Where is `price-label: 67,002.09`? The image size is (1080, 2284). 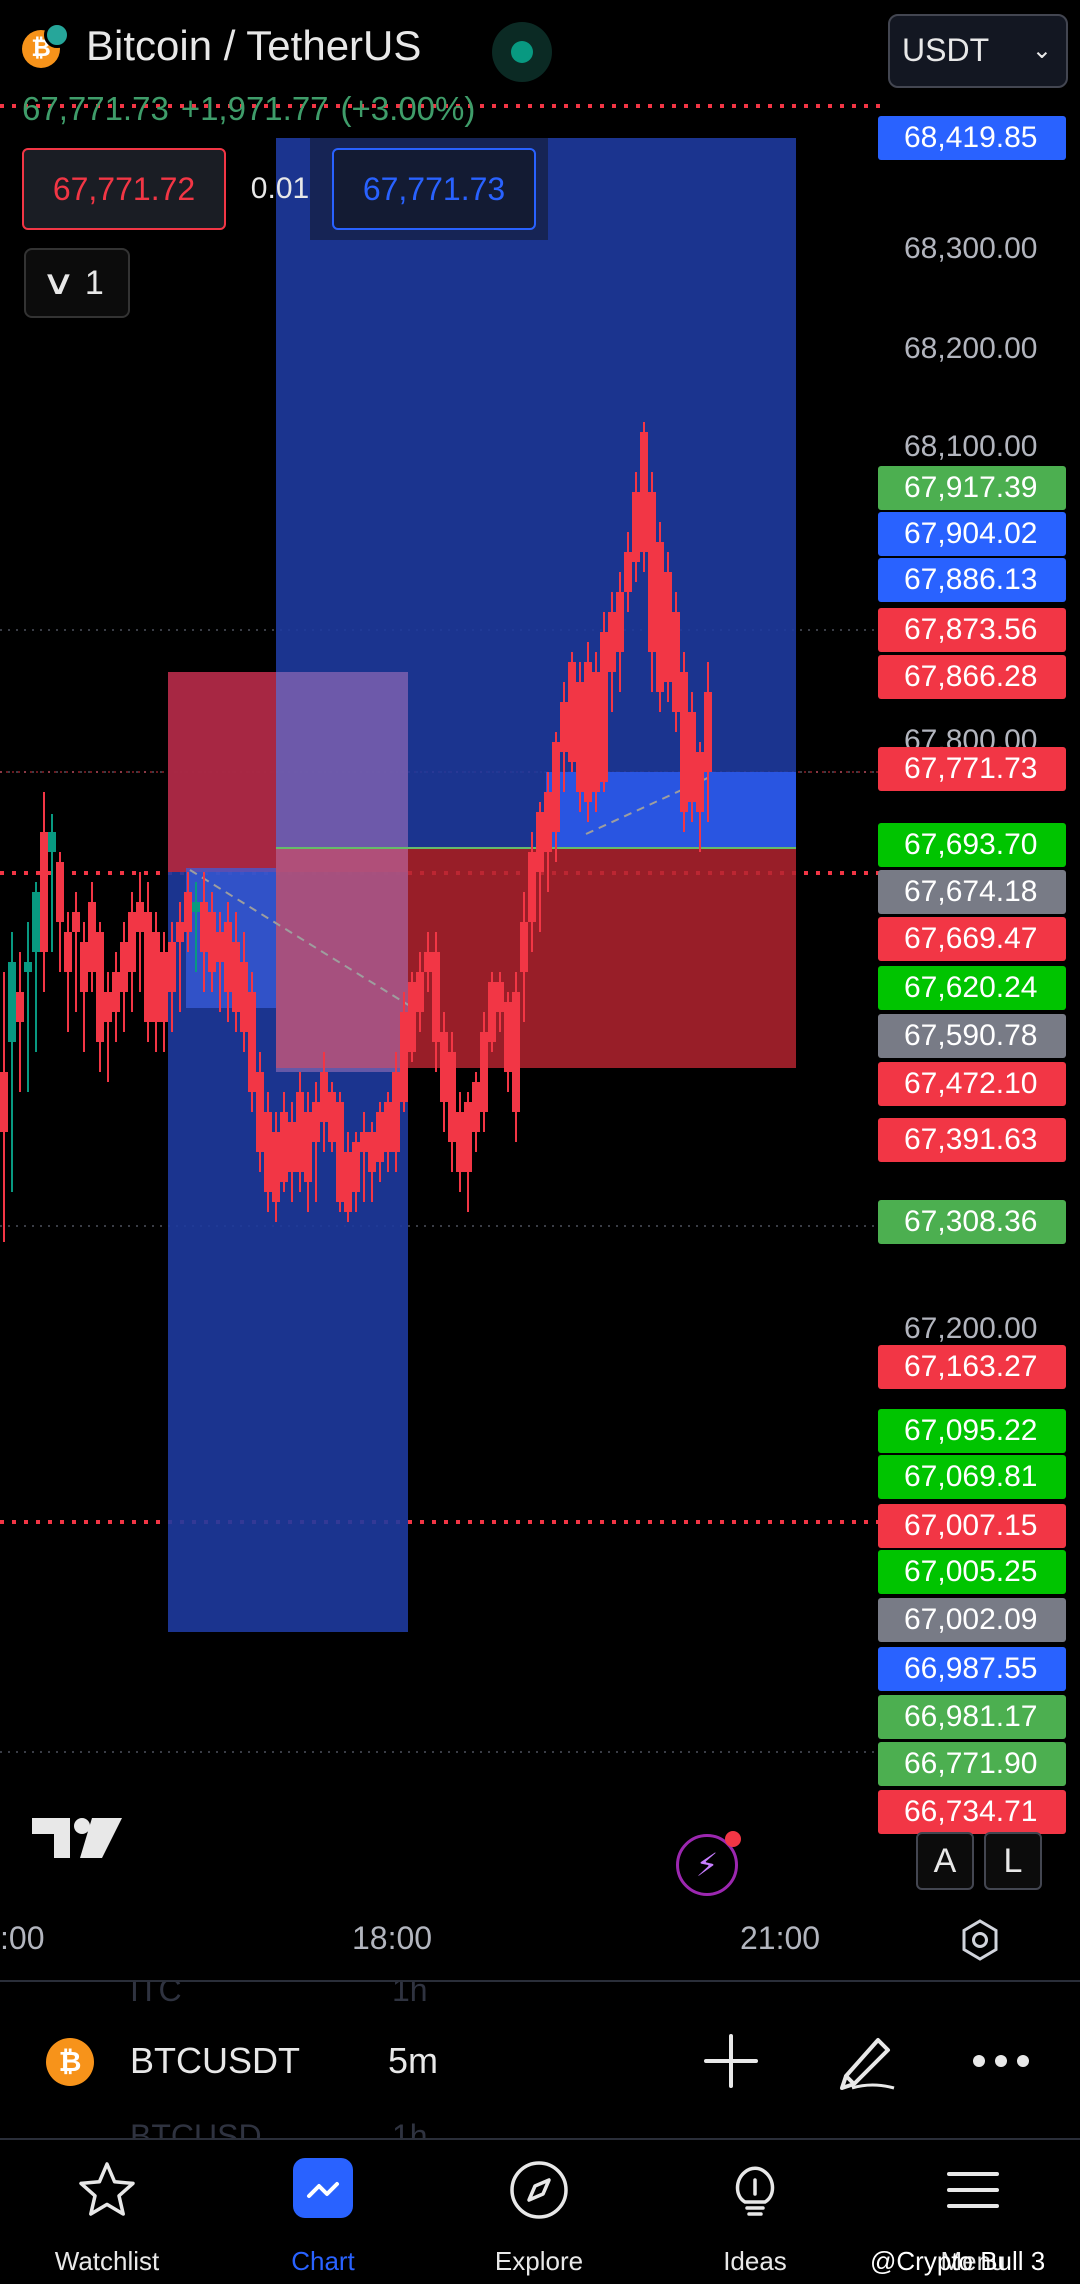 price-label: 67,002.09 is located at coordinates (972, 1620).